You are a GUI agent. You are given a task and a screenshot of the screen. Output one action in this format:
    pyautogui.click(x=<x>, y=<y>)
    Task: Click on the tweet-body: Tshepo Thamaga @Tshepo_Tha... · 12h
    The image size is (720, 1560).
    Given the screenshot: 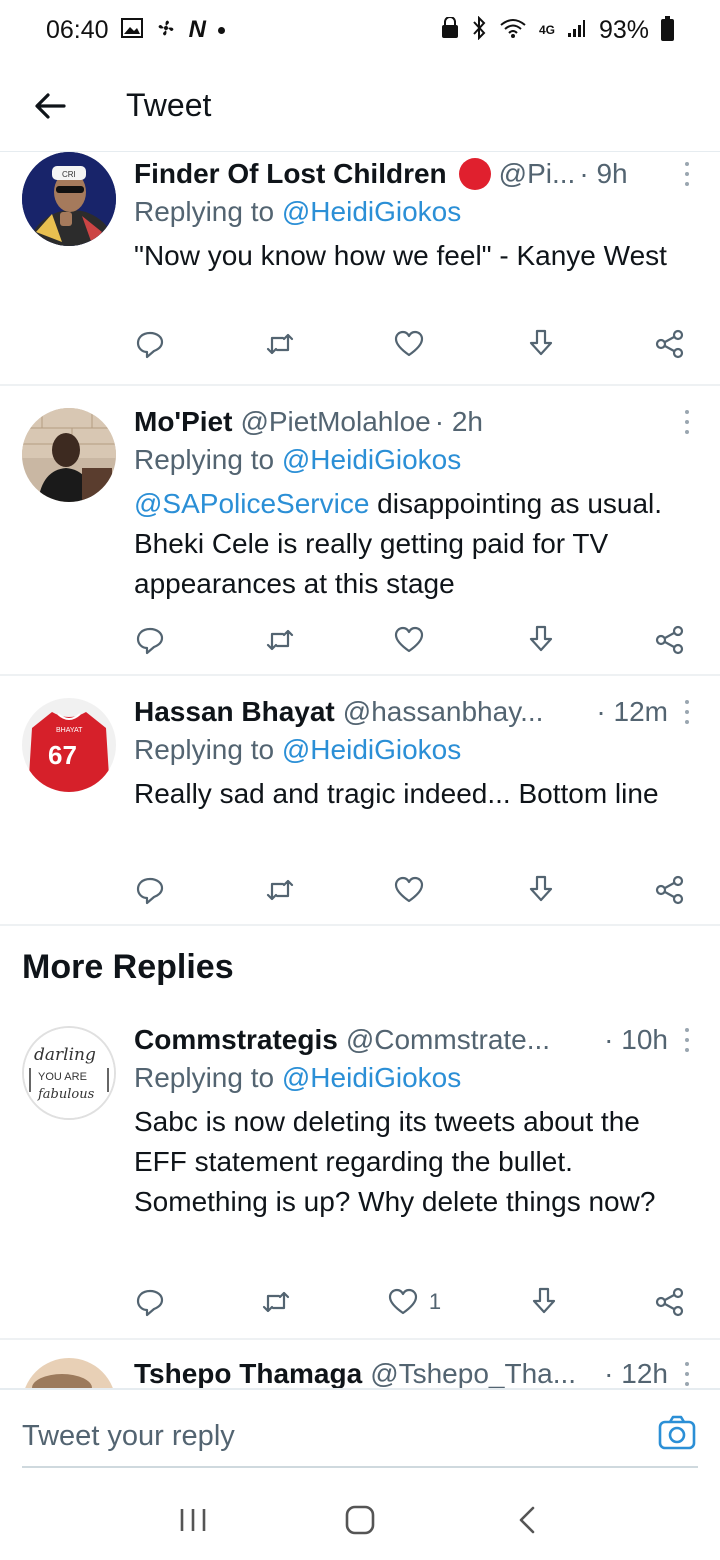 What is the action you would take?
    pyautogui.click(x=416, y=1372)
    